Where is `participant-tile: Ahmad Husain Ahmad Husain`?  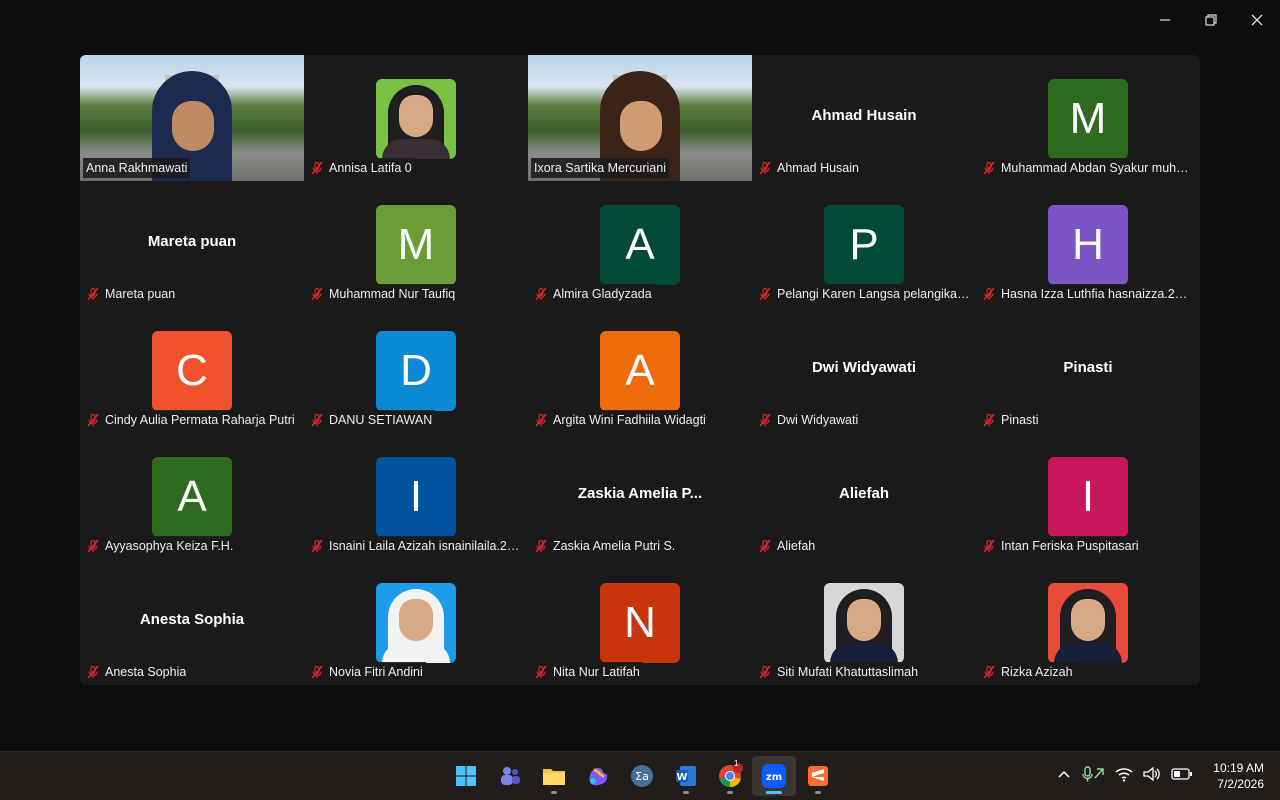 participant-tile: Ahmad Husain Ahmad Husain is located at coordinates (864, 118).